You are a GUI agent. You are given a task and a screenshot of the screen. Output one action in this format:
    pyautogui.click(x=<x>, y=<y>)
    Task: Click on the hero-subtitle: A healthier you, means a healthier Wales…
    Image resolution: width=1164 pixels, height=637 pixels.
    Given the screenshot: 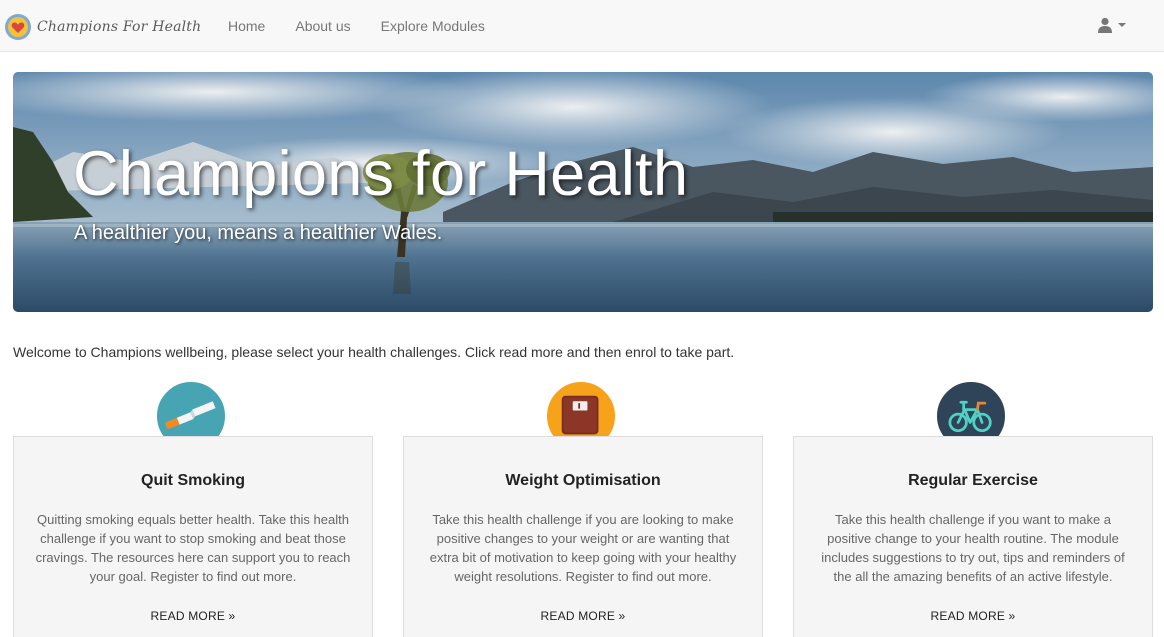 What is the action you would take?
    pyautogui.click(x=258, y=233)
    